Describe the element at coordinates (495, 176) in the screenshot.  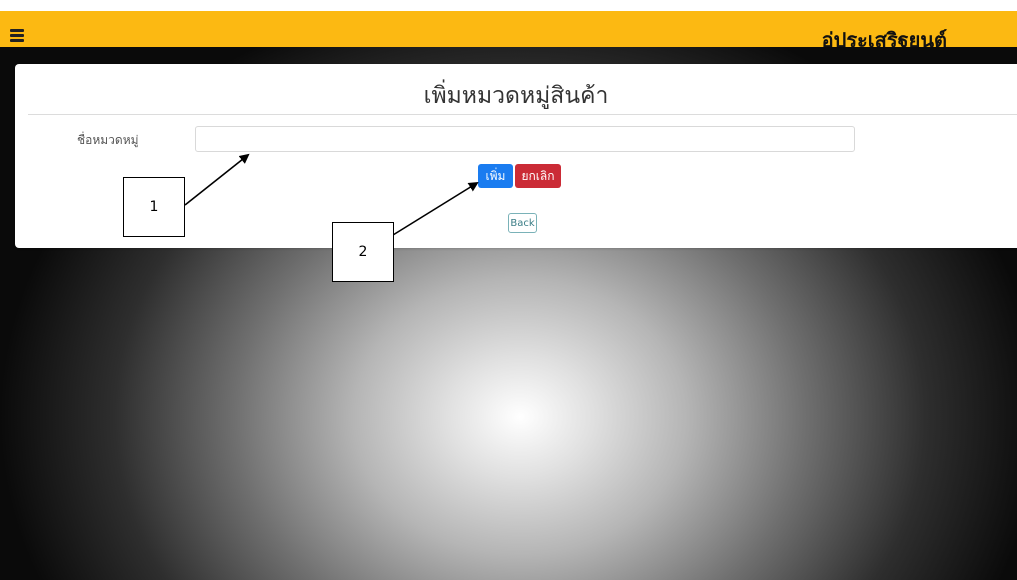
I see `add-button: เพิ่ม` at that location.